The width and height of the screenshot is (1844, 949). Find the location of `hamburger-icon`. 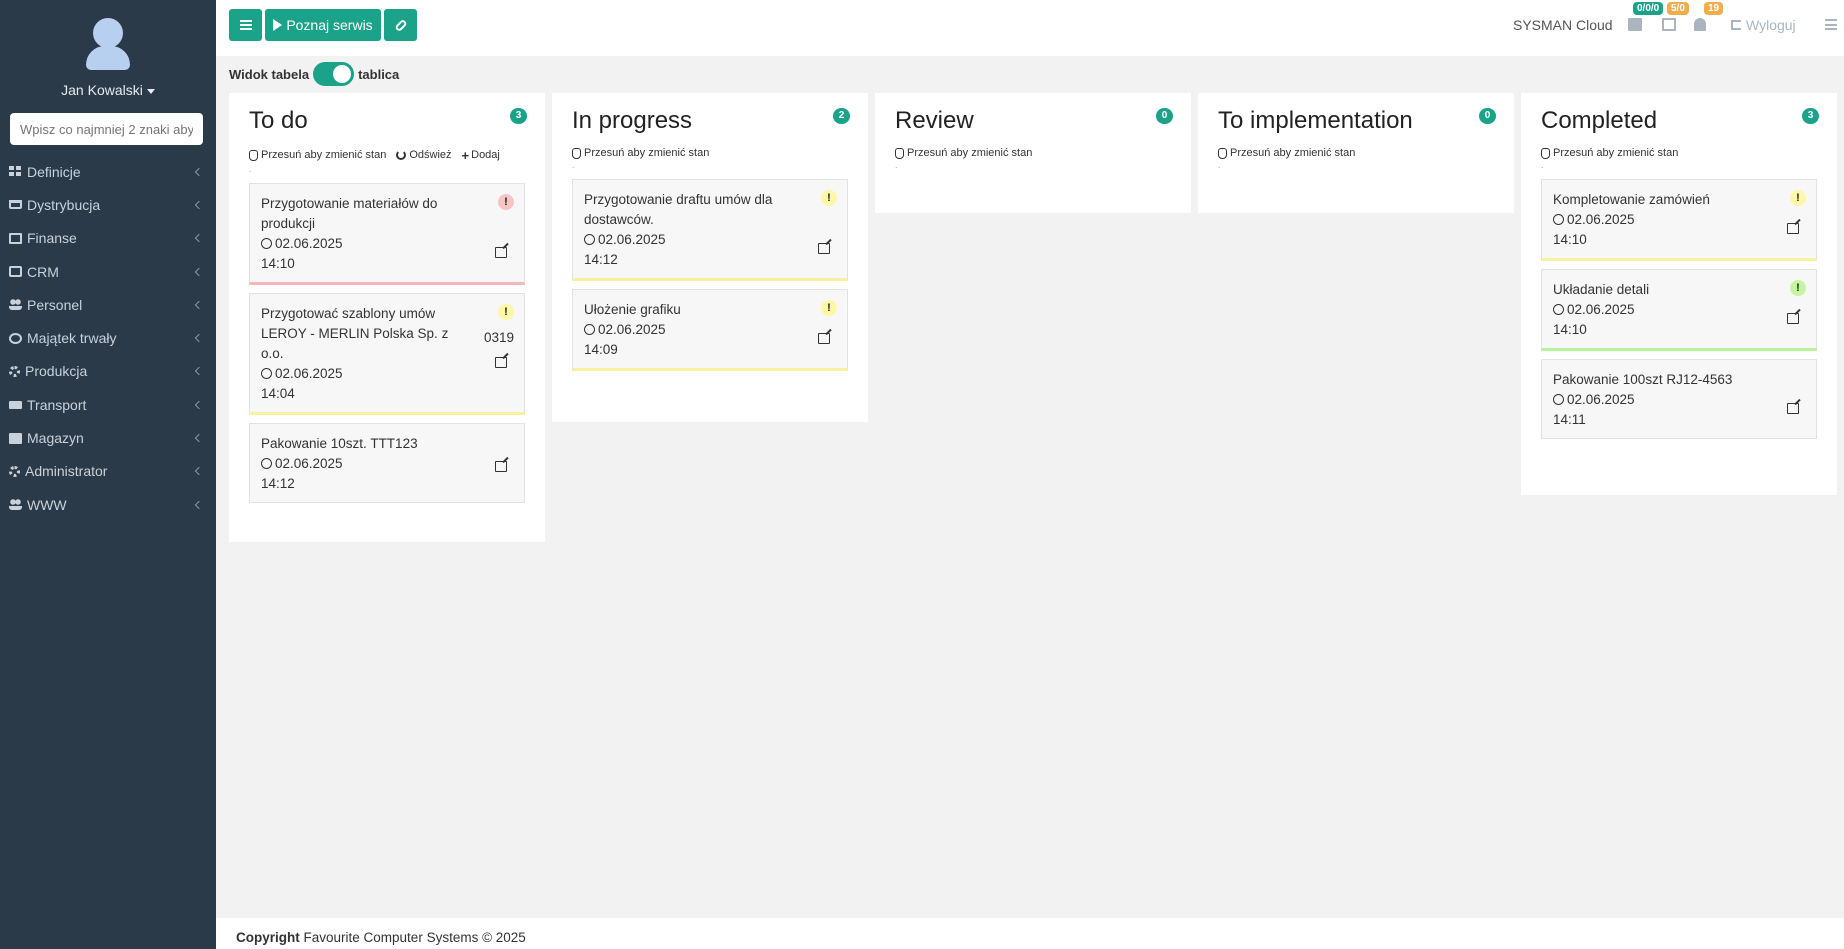

hamburger-icon is located at coordinates (245, 25).